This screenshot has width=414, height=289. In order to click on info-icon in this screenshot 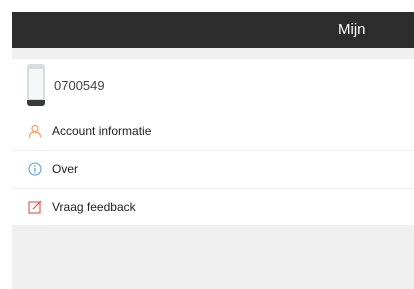, I will do `click(35, 169)`.